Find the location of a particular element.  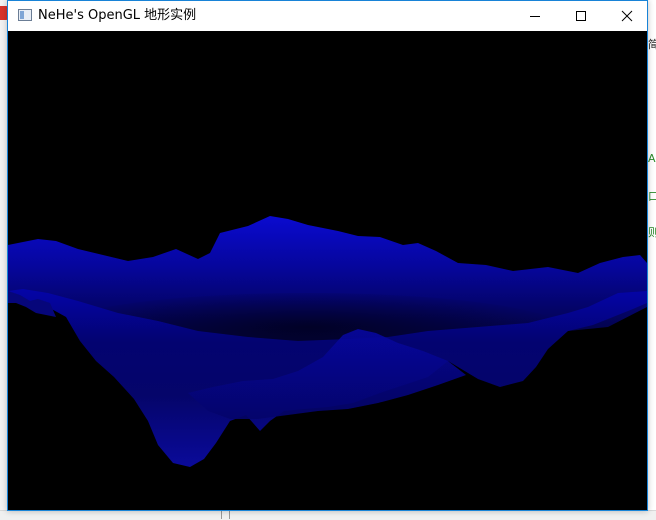

close-icon is located at coordinates (627, 16).